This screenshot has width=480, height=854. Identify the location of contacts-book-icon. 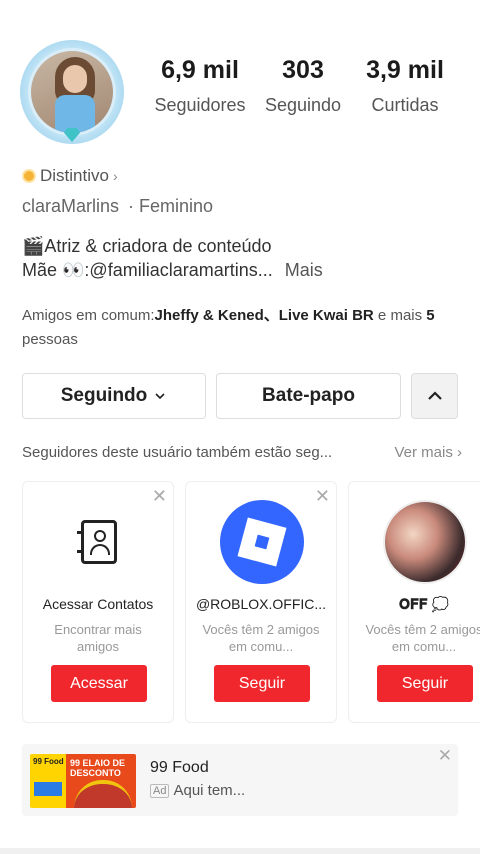
(97, 542).